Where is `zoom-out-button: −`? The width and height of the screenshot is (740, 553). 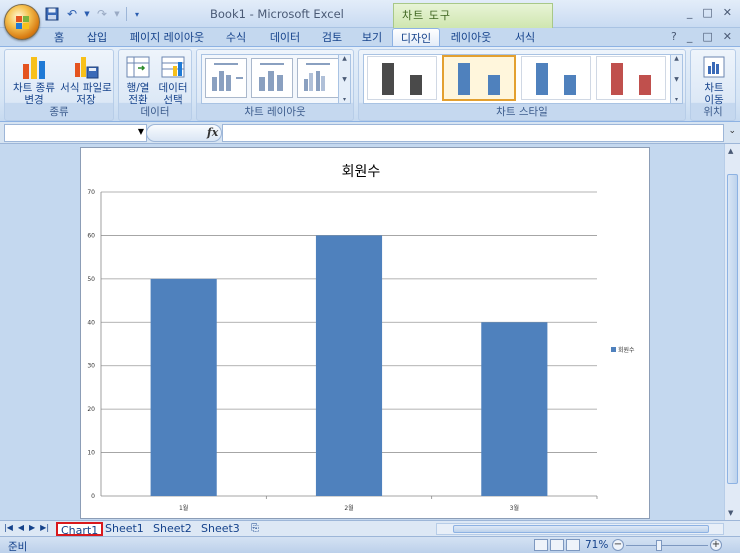 zoom-out-button: − is located at coordinates (618, 545).